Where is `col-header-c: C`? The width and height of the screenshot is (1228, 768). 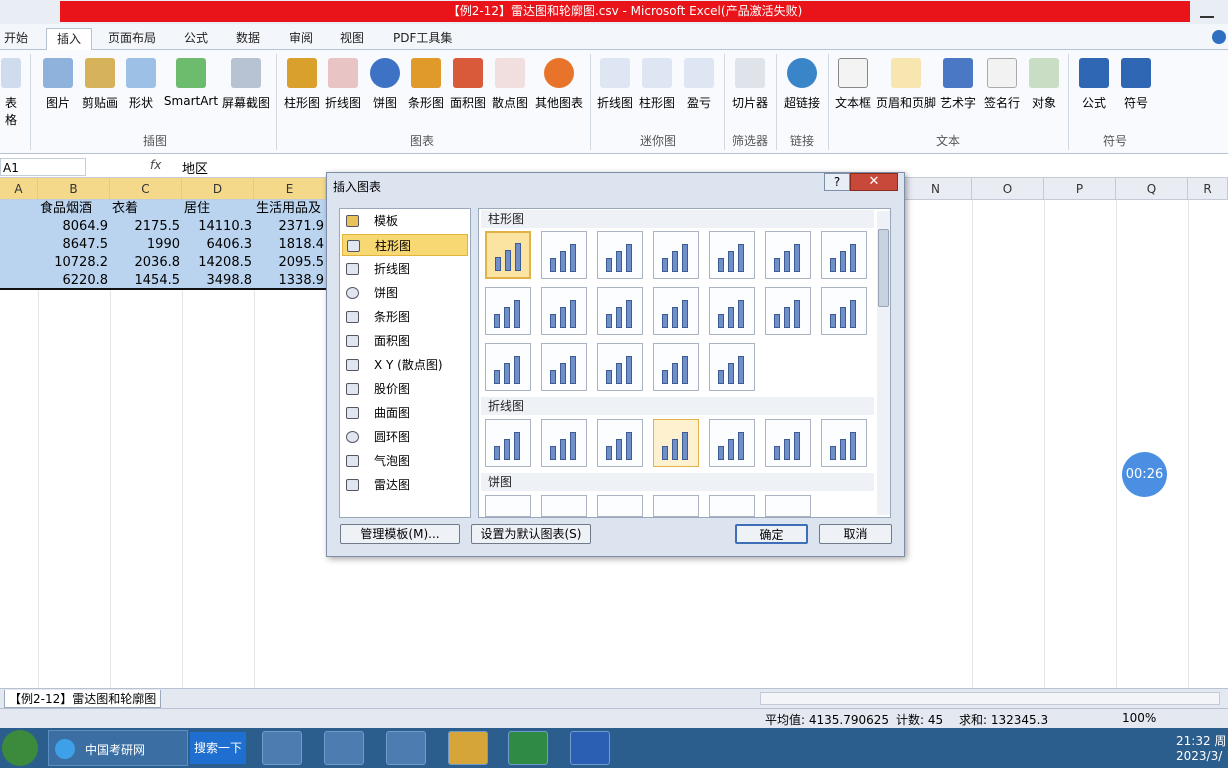
col-header-c: C is located at coordinates (146, 189).